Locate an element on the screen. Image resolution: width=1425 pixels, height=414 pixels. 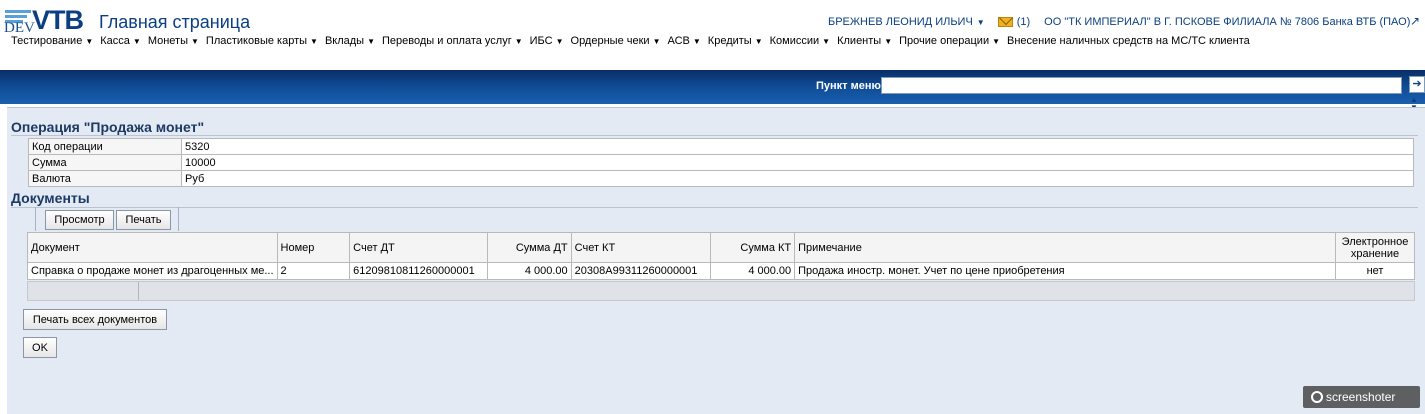
user-menu: БРЕЖНЕВ ЛЕОНИД ИЛЬИЧ ▼ is located at coordinates (906, 22).